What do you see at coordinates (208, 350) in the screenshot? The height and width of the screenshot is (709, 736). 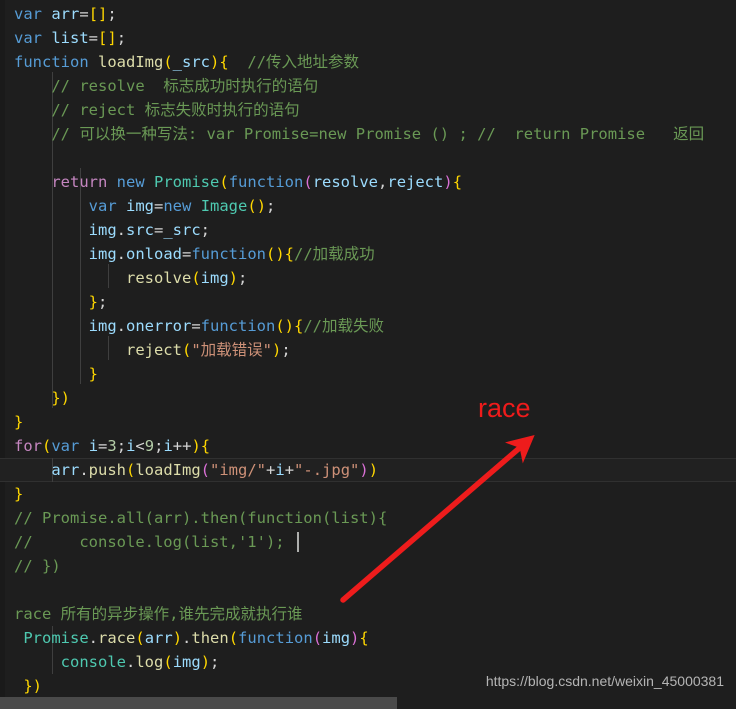 I see `code-line-text: reject("加载错误");` at bounding box center [208, 350].